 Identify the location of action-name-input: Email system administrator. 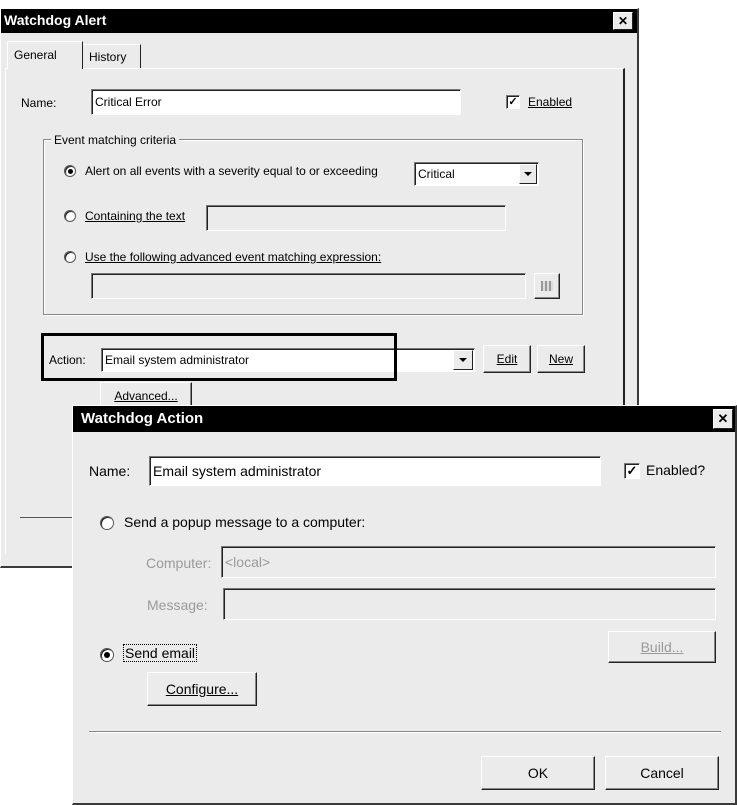
(375, 471).